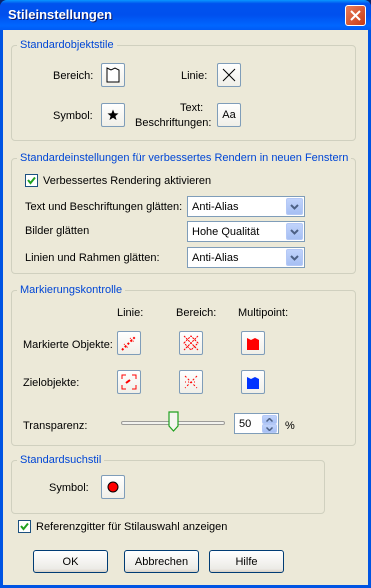 The width and height of the screenshot is (371, 588). What do you see at coordinates (92, 258) in the screenshot?
I see `lines-smooth-label: Linien und Rahmen glätten:` at bounding box center [92, 258].